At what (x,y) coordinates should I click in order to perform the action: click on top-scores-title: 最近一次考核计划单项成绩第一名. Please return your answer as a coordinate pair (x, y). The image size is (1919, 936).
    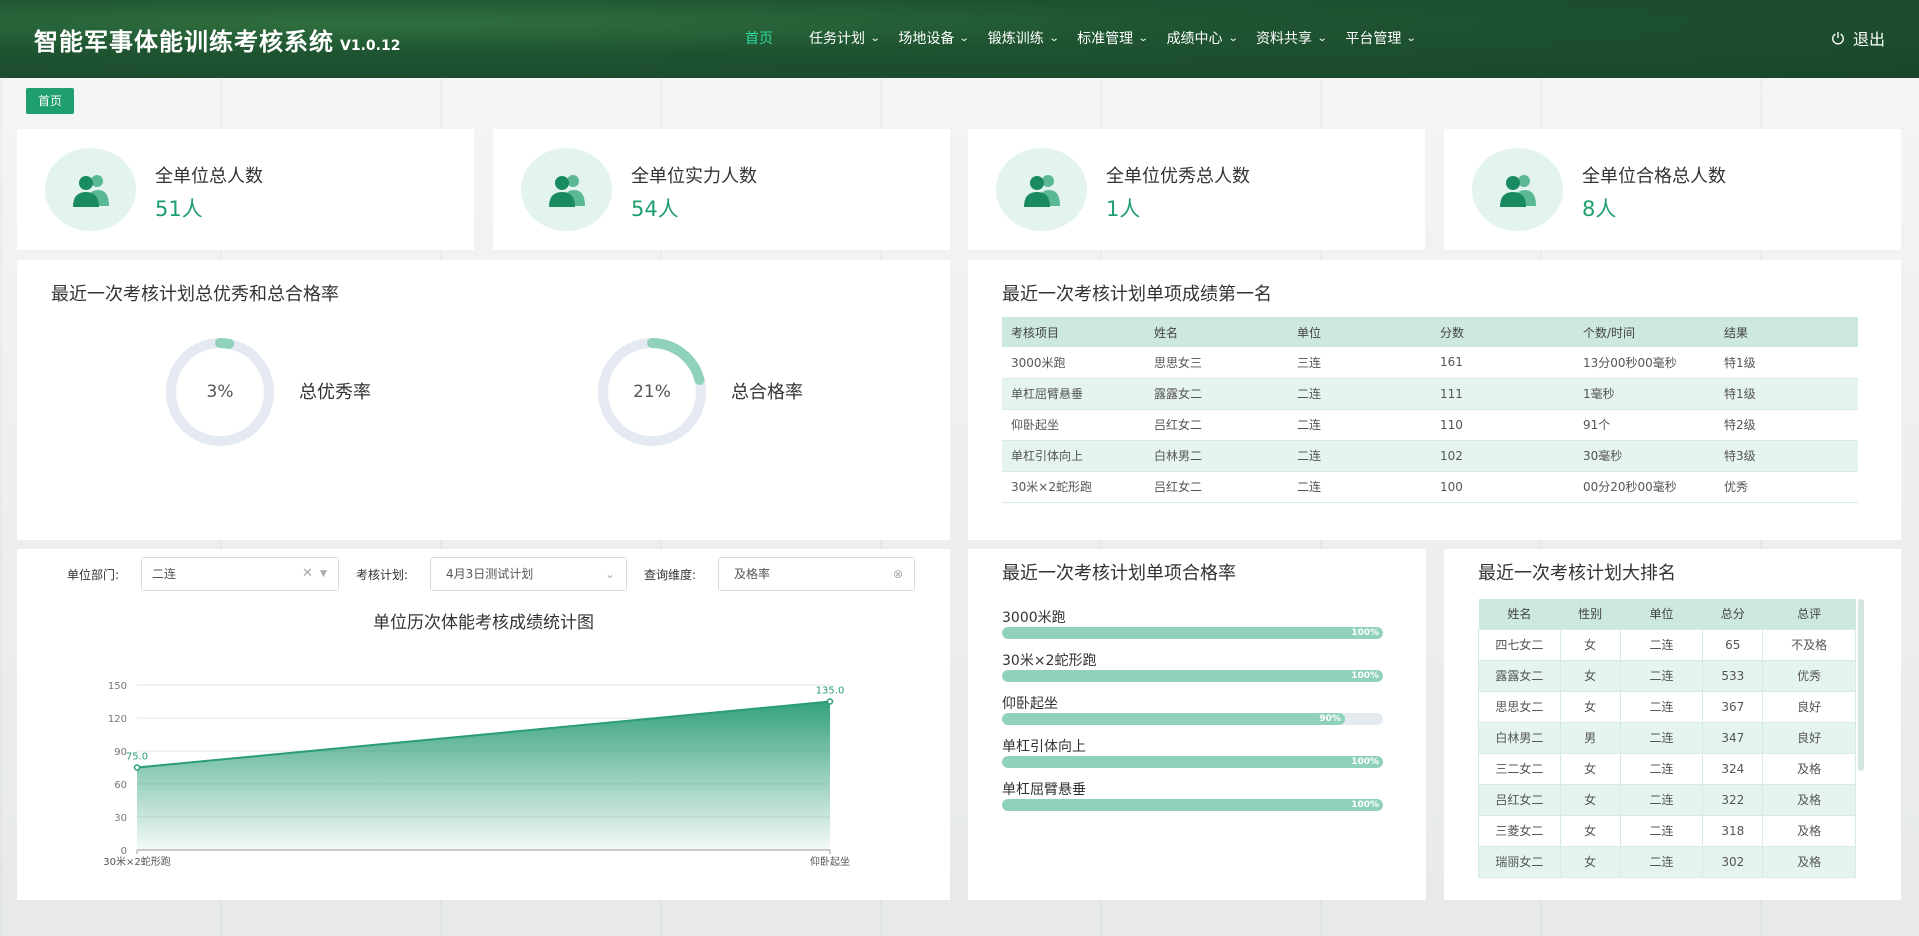
    Looking at the image, I should click on (1137, 294).